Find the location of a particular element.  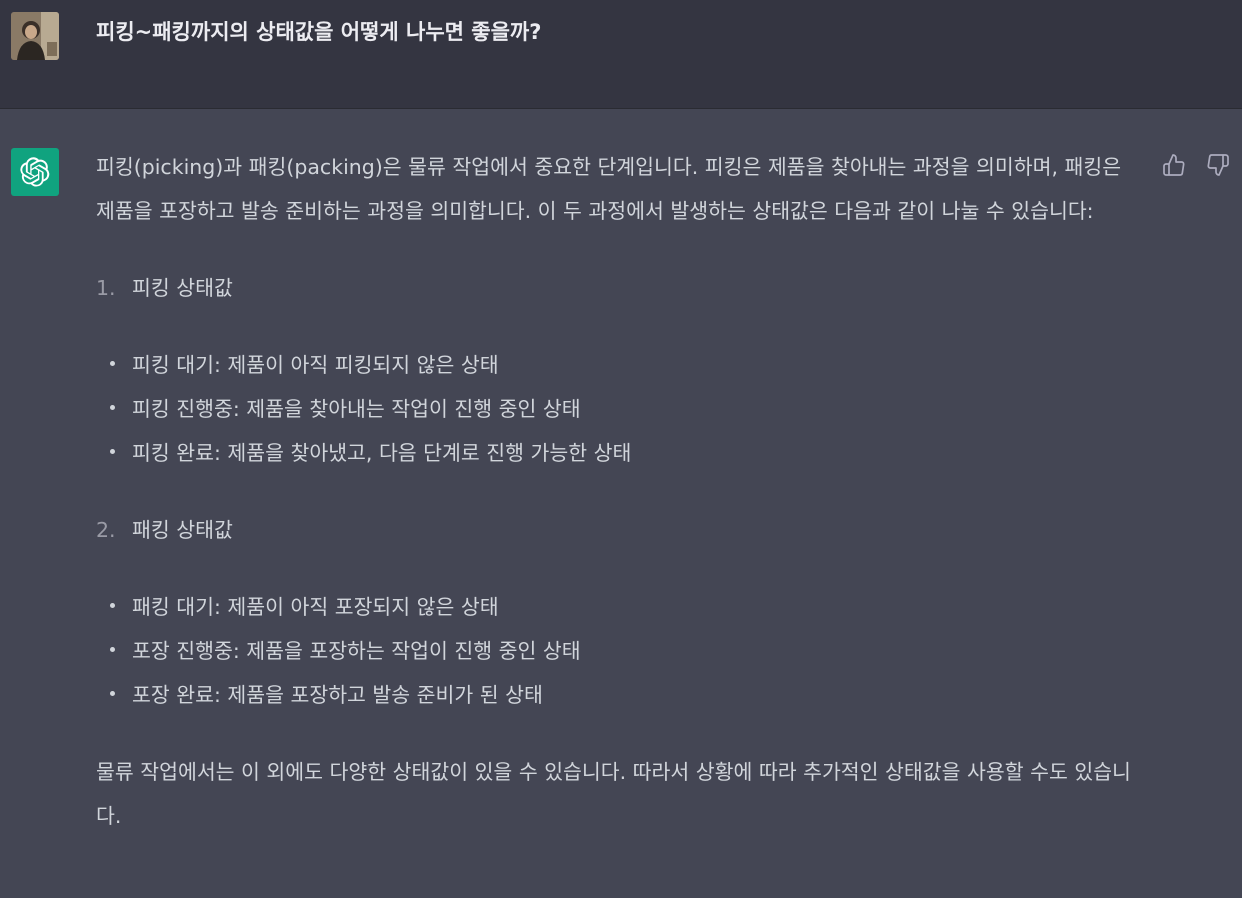

thumbs-down-icon is located at coordinates (1218, 165).